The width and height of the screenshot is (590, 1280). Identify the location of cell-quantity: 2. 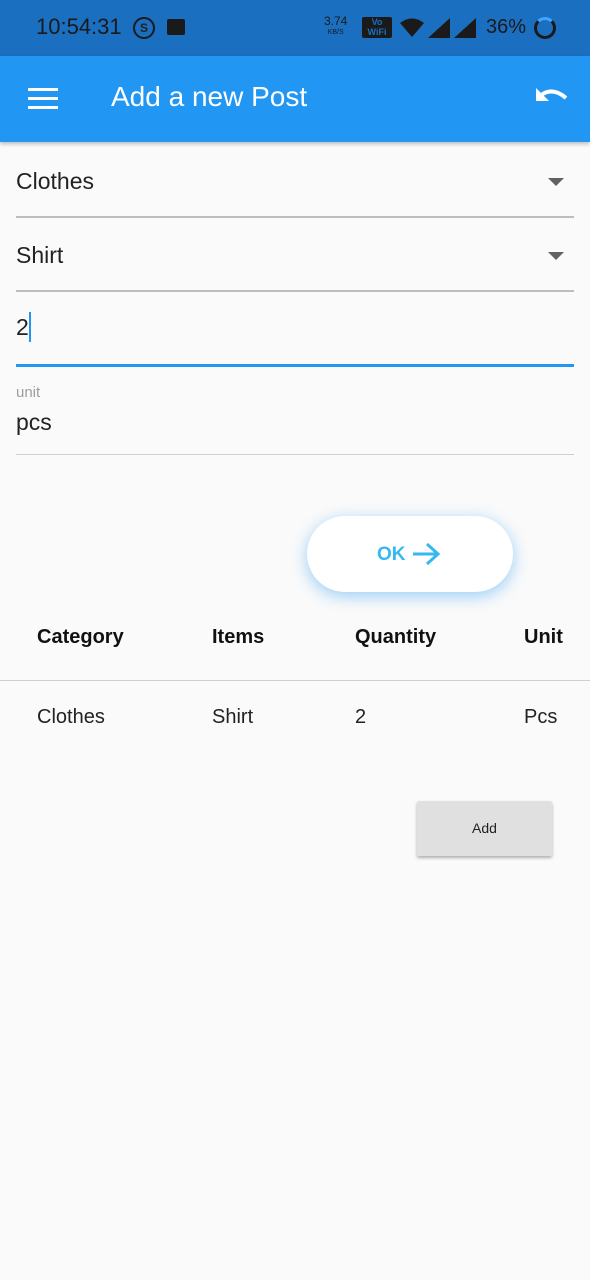
(361, 717).